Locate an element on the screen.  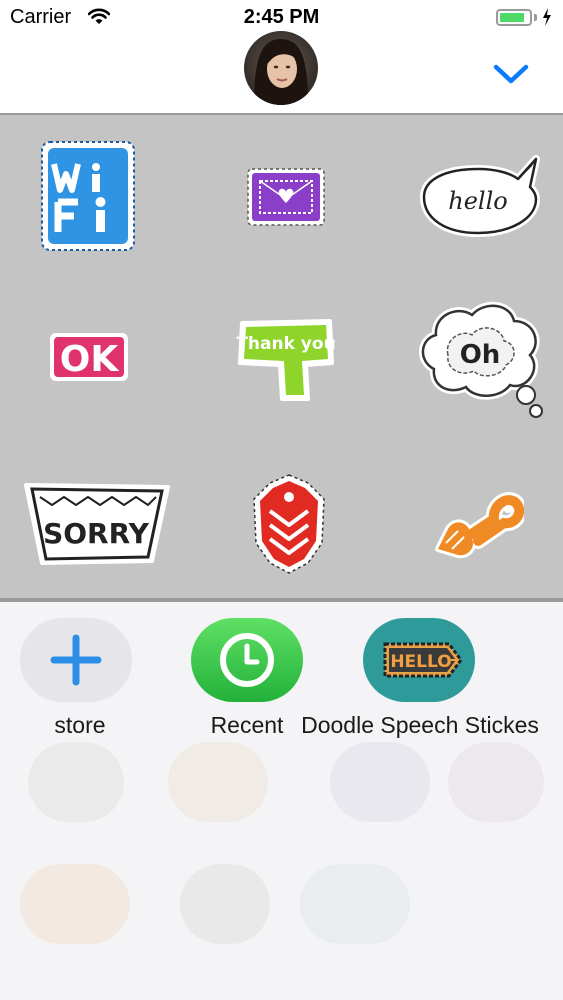
store-label: store is located at coordinates (80, 725).